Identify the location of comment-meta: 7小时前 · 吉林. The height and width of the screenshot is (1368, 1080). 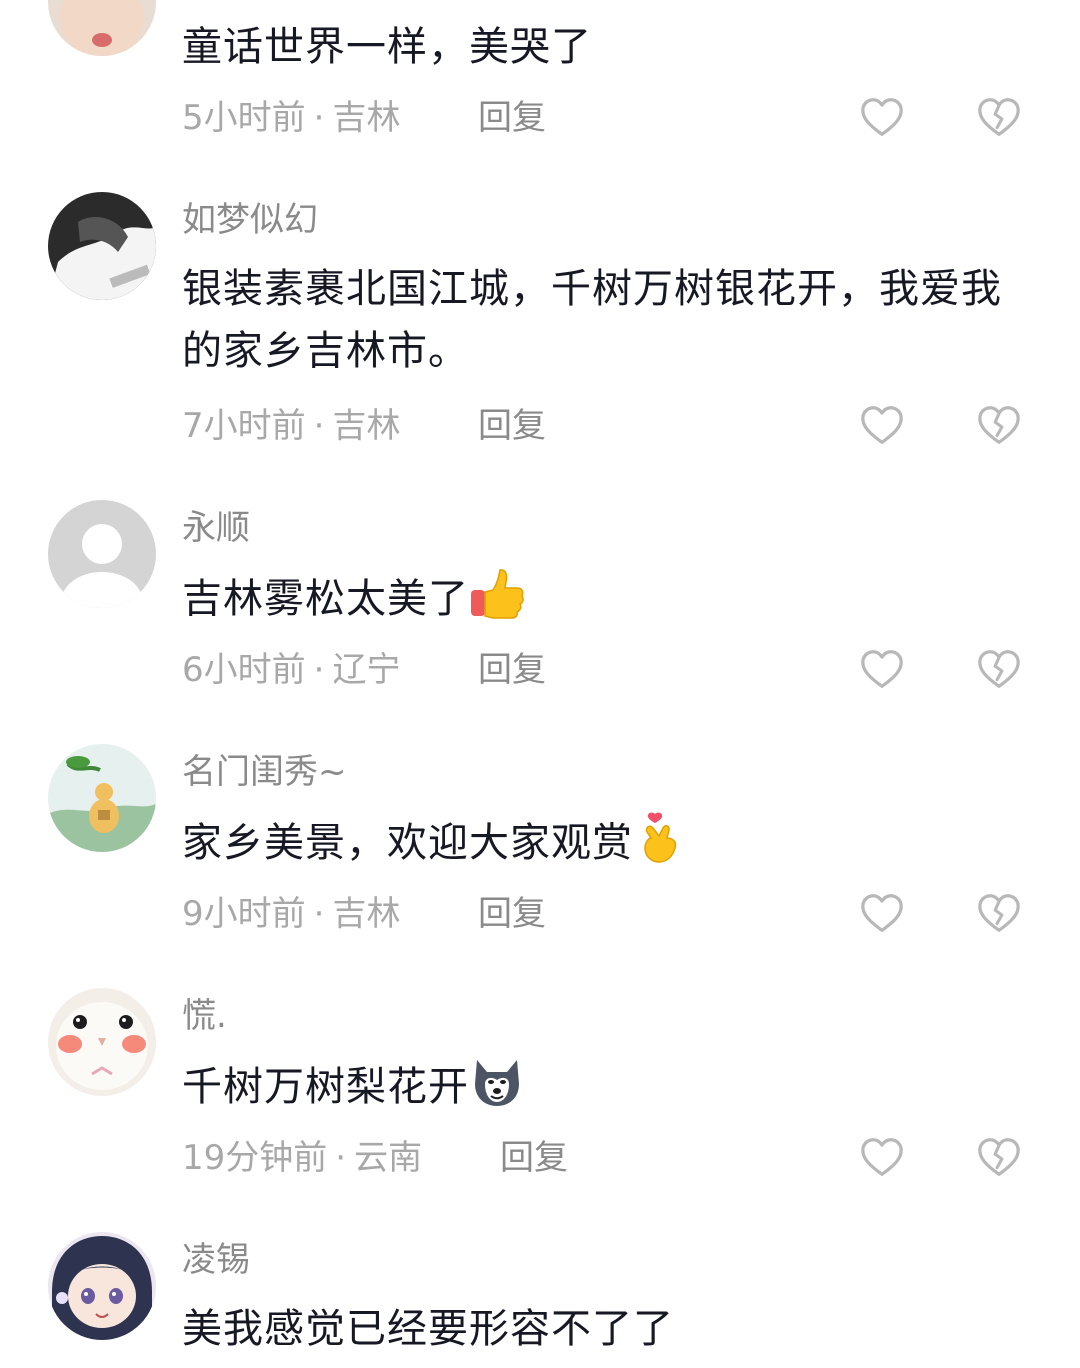
(291, 426).